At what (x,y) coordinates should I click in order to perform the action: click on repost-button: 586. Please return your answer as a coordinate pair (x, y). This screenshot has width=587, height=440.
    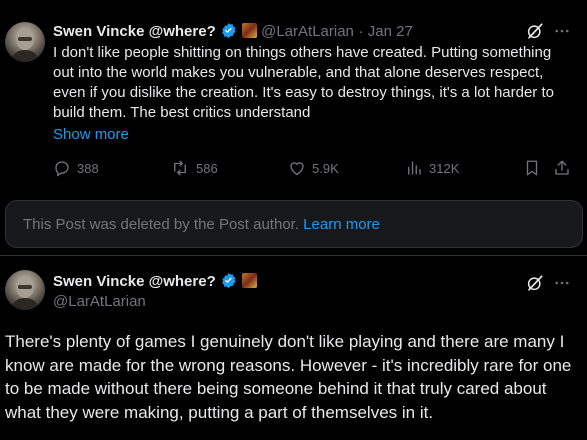
    Looking at the image, I should click on (194, 168).